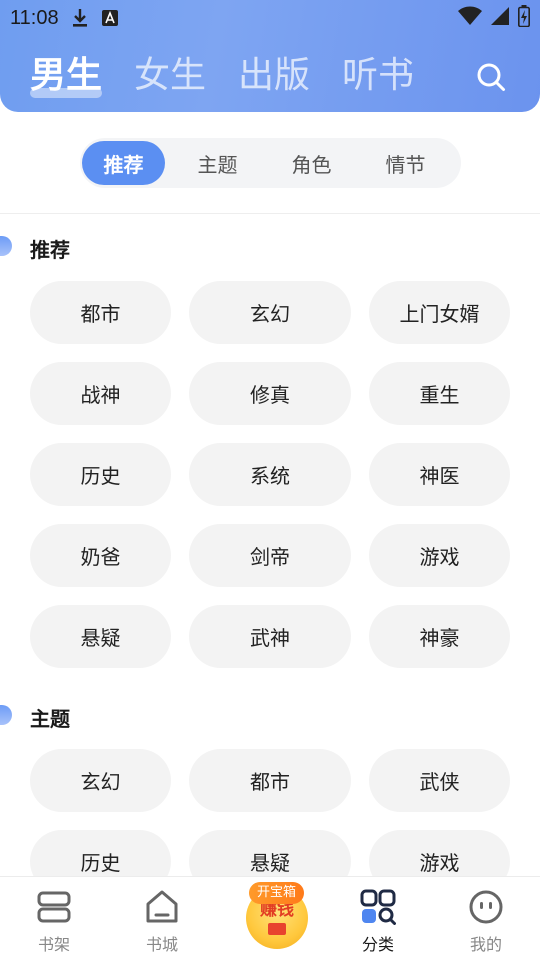 The height and width of the screenshot is (960, 540). What do you see at coordinates (53, 944) in the screenshot?
I see `nav-bookshelf-label: 书架` at bounding box center [53, 944].